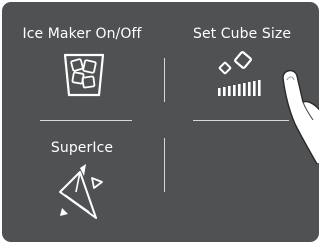 The image size is (321, 244). What do you see at coordinates (82, 34) in the screenshot?
I see `ice-maker-label: Ice Maker On/Off` at bounding box center [82, 34].